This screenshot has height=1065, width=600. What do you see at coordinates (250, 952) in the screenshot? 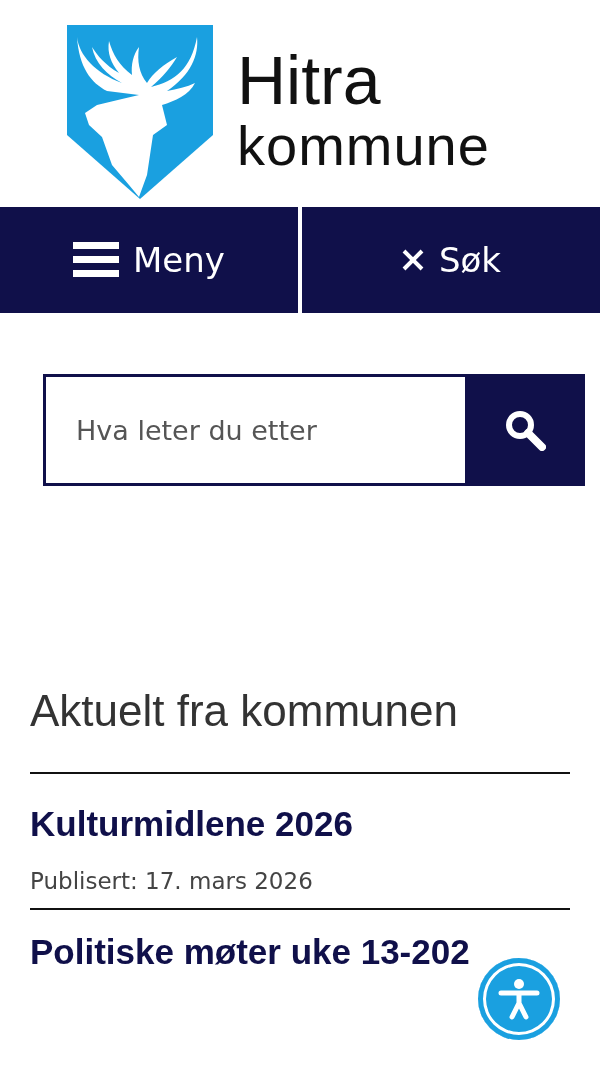
I see `news-title-link: Politiske møter uke 13-202` at bounding box center [250, 952].